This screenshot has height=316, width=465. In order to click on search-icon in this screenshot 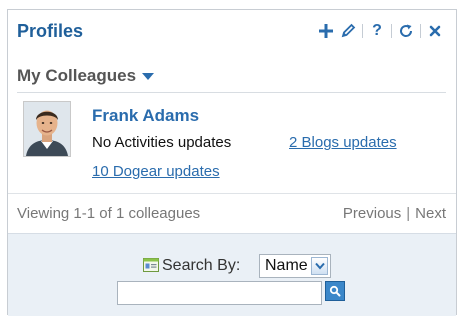, I will do `click(335, 291)`.